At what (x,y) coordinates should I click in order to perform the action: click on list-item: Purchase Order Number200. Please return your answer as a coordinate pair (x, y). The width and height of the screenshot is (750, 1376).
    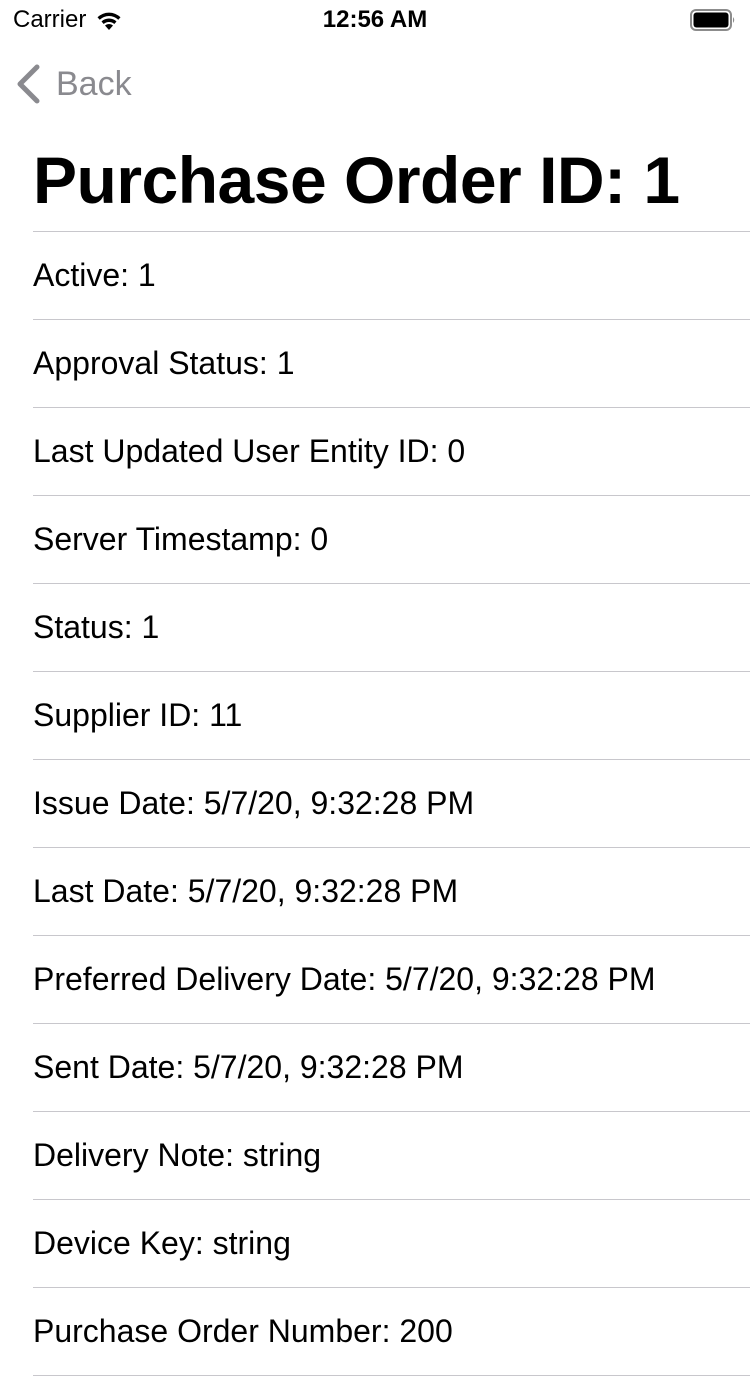
    Looking at the image, I should click on (391, 1332).